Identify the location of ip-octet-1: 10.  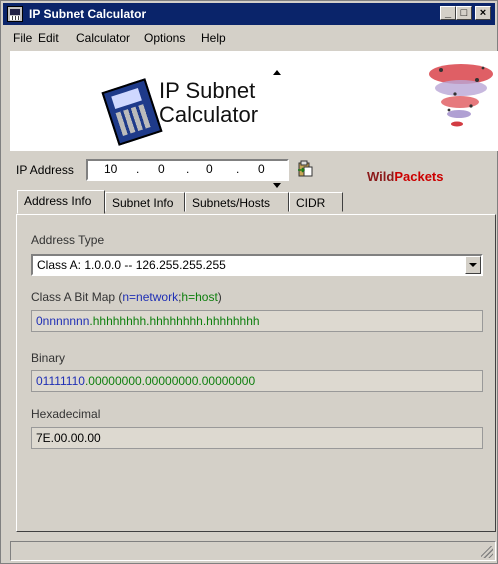
(110, 169).